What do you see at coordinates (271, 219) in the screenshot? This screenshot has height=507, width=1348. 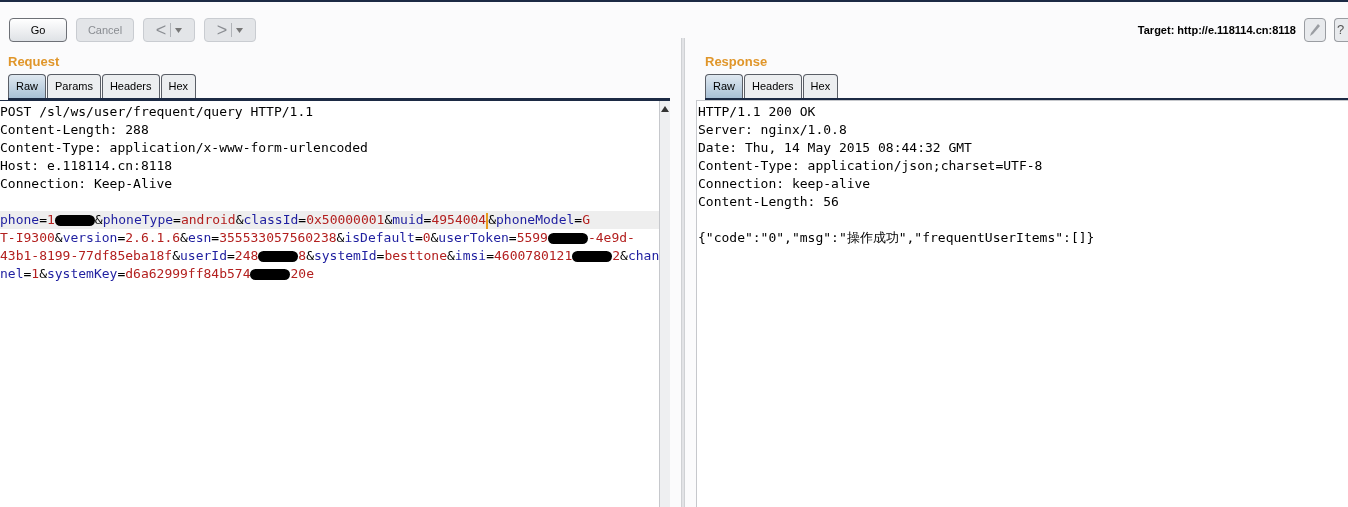 I see `body-text: classId` at bounding box center [271, 219].